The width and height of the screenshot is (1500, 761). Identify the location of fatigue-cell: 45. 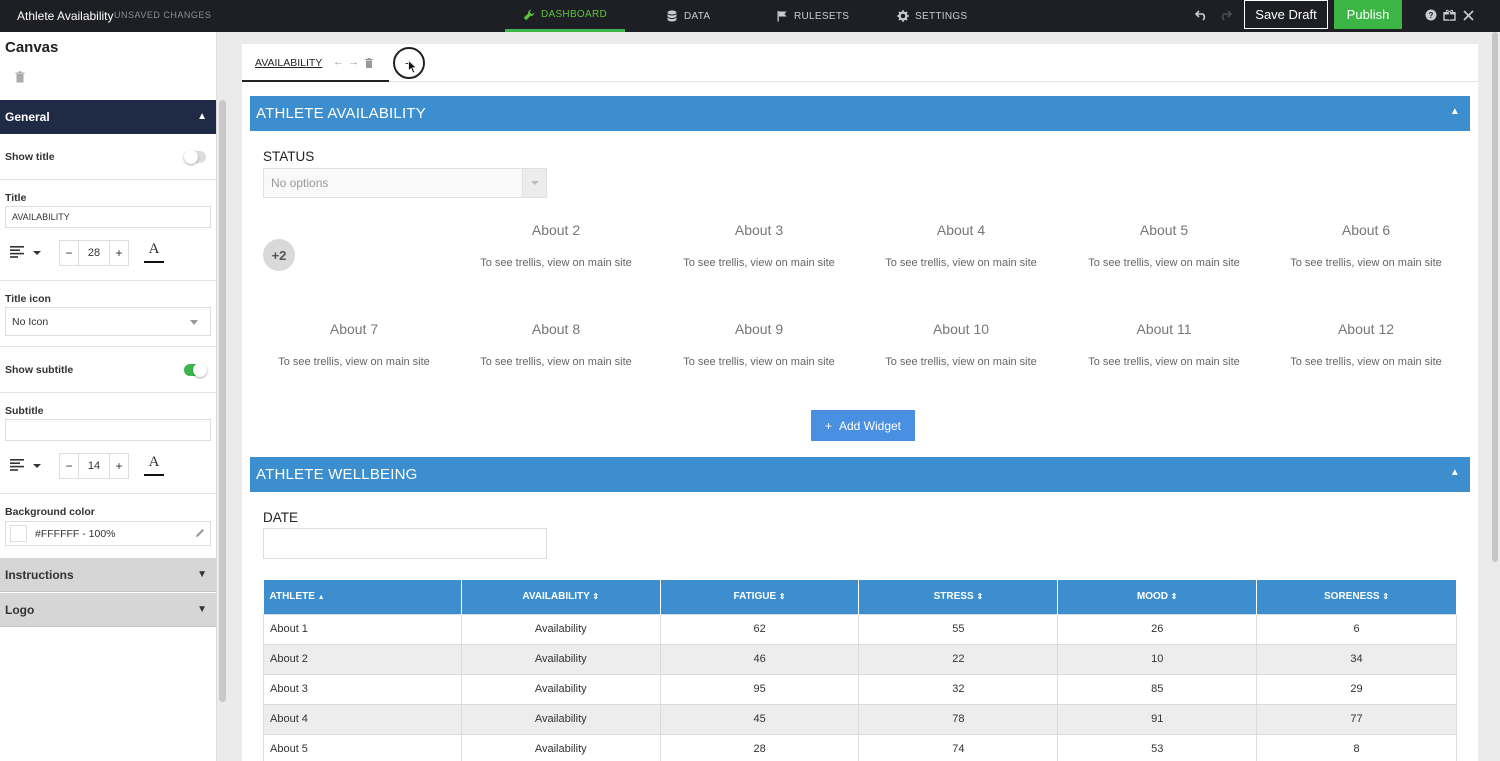
(759, 719).